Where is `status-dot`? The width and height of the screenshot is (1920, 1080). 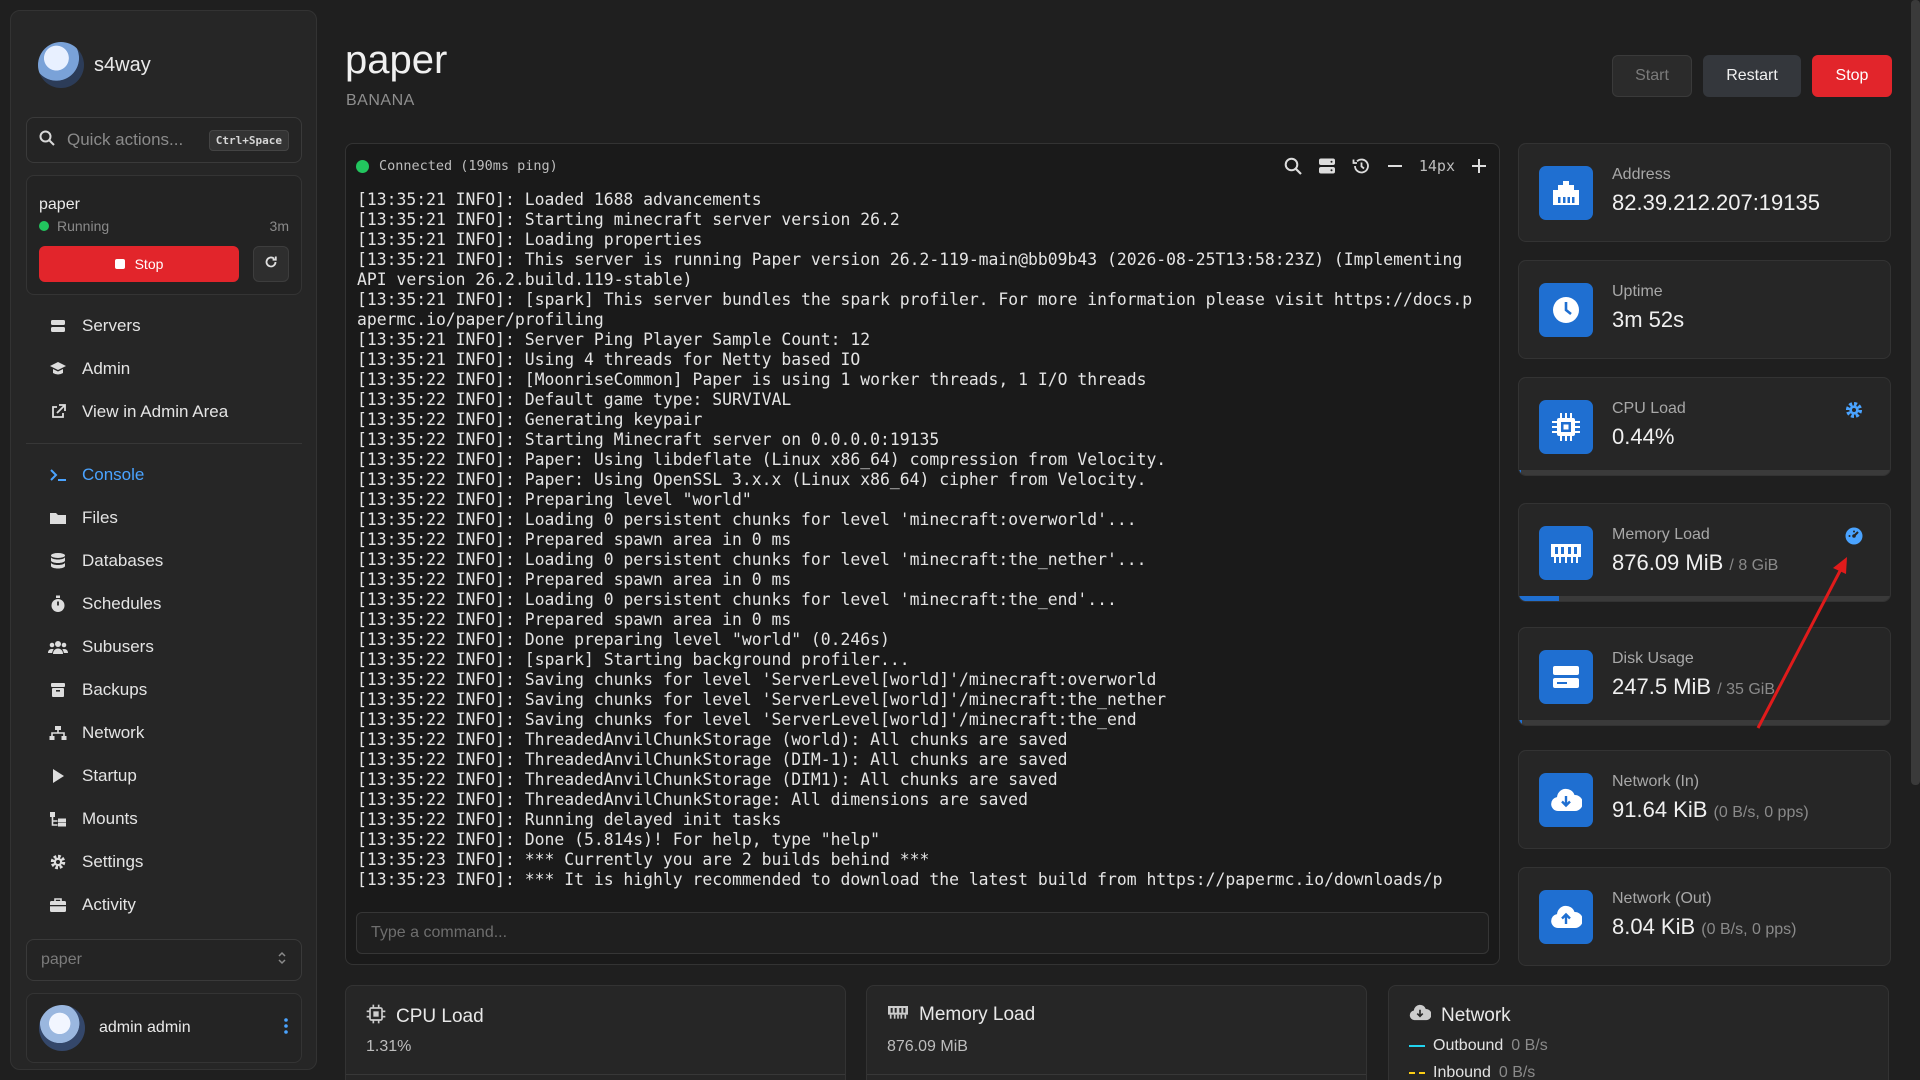 status-dot is located at coordinates (44, 226).